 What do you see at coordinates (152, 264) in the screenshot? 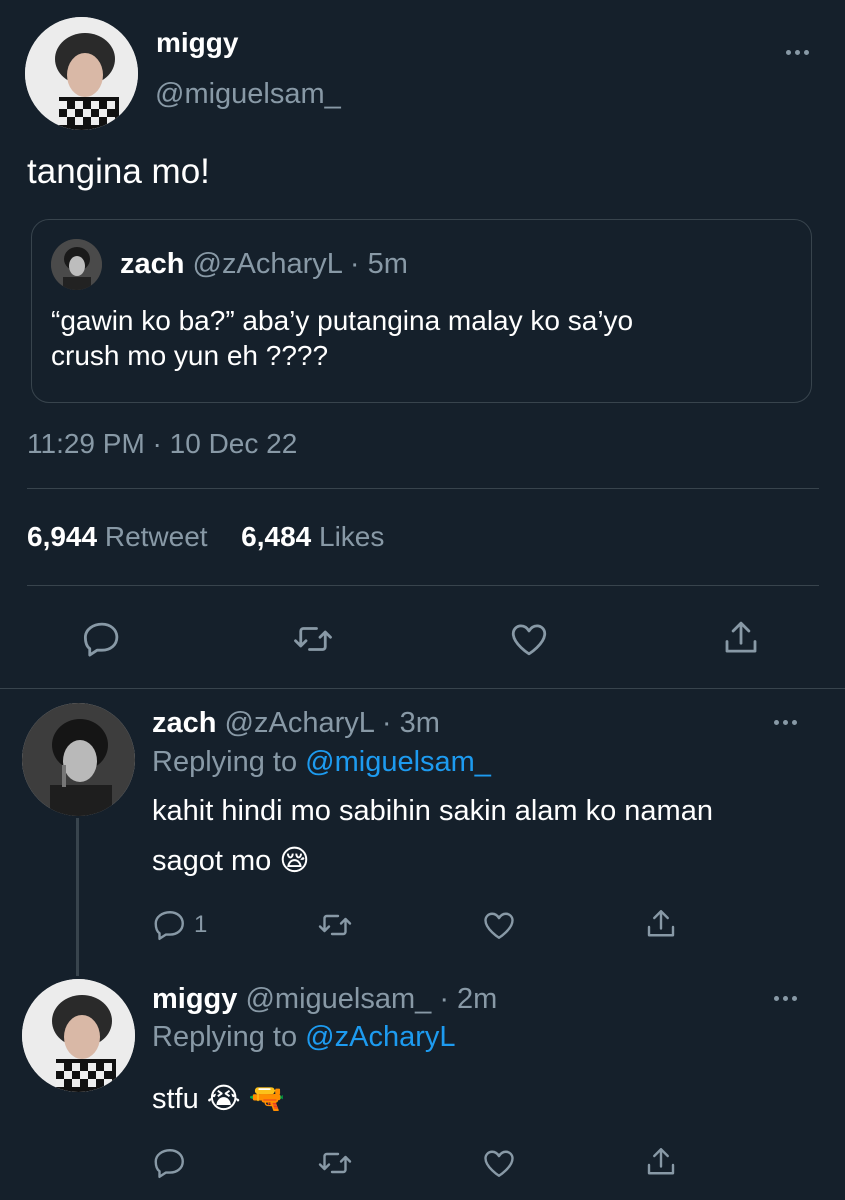
I see `quoted-author-name: zach` at bounding box center [152, 264].